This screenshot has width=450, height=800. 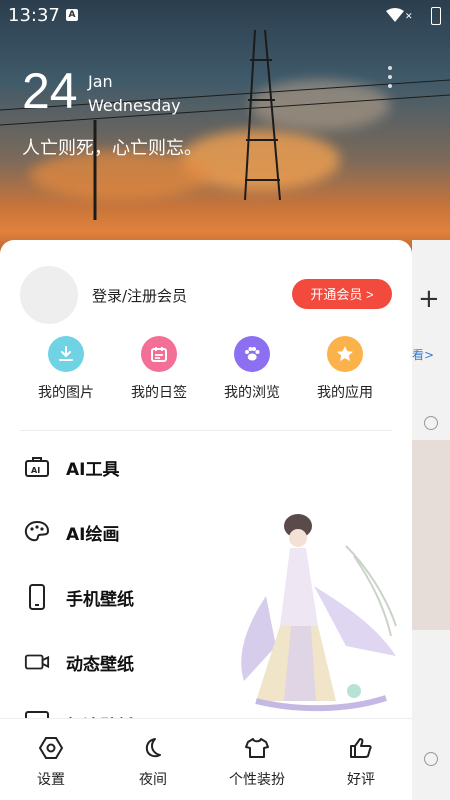 What do you see at coordinates (159, 393) in the screenshot?
I see `quick-action-label: 我的日签` at bounding box center [159, 393].